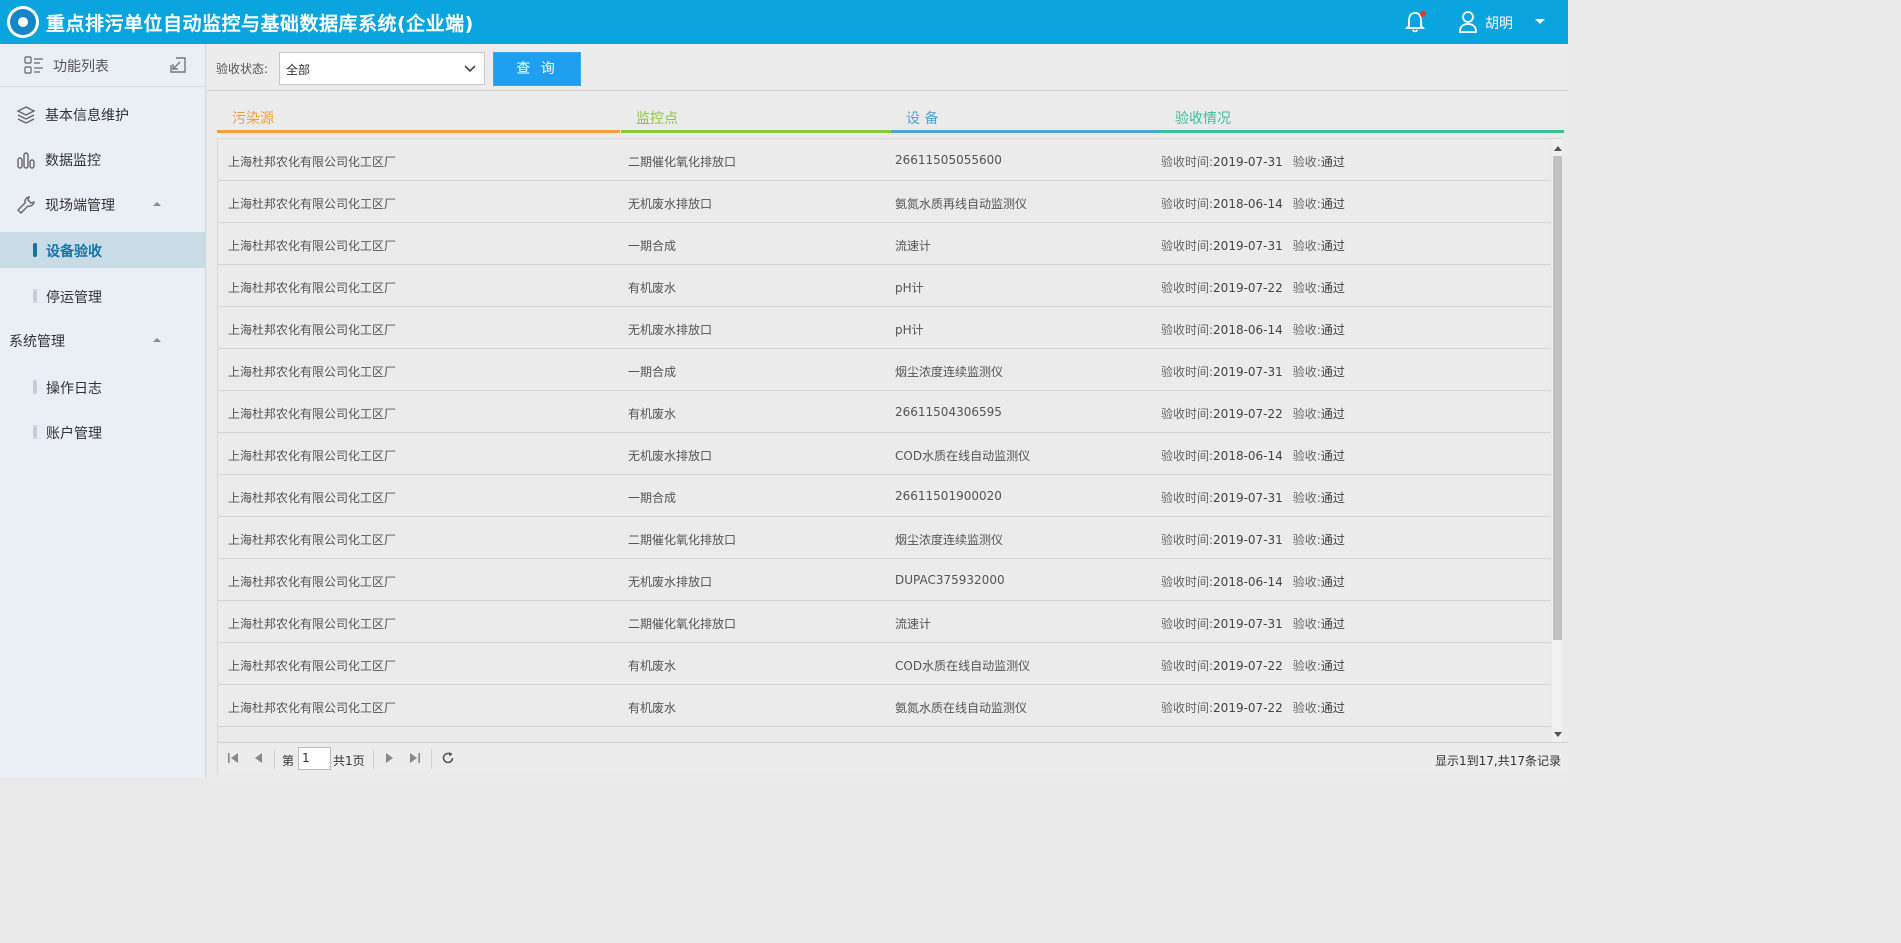 This screenshot has width=1901, height=943. What do you see at coordinates (1499, 23) in the screenshot?
I see `user-name: 胡明` at bounding box center [1499, 23].